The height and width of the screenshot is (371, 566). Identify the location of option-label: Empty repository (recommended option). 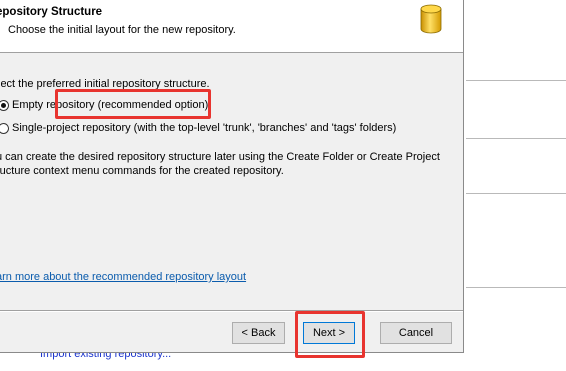
(110, 105).